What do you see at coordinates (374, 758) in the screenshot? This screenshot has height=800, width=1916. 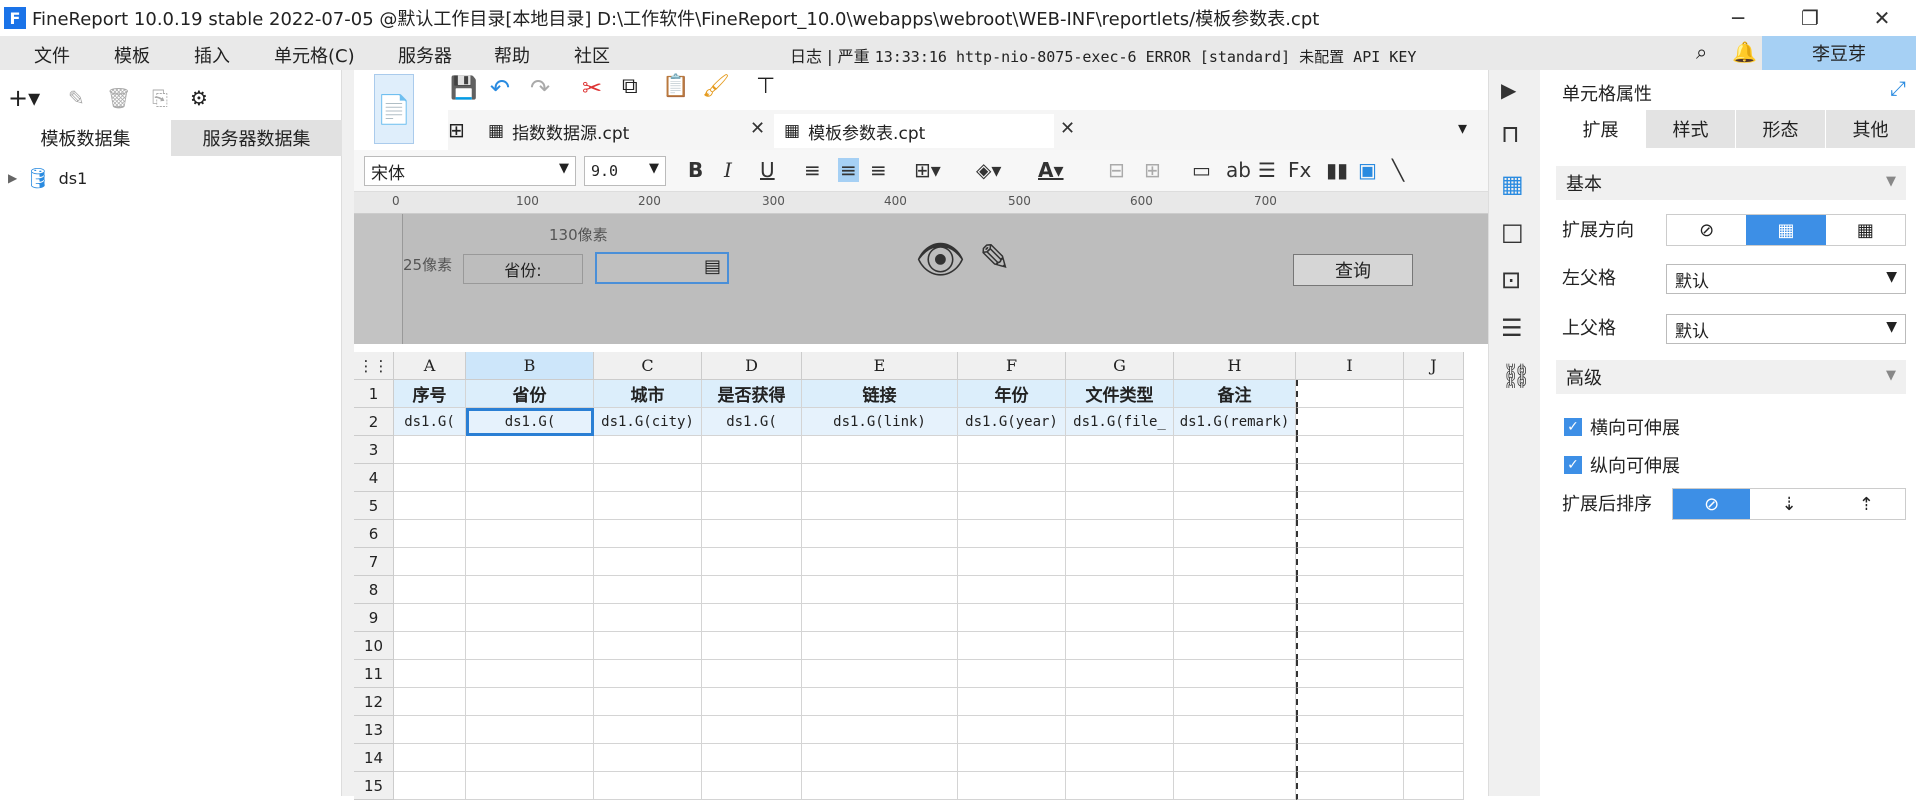 I see `row-header: 14` at bounding box center [374, 758].